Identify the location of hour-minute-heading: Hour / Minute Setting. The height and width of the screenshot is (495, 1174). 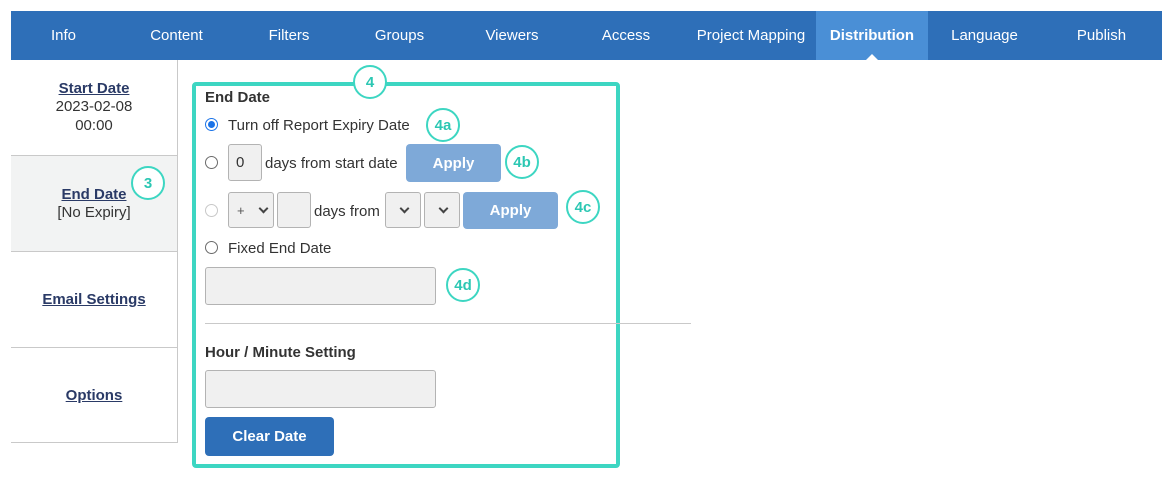
(280, 352).